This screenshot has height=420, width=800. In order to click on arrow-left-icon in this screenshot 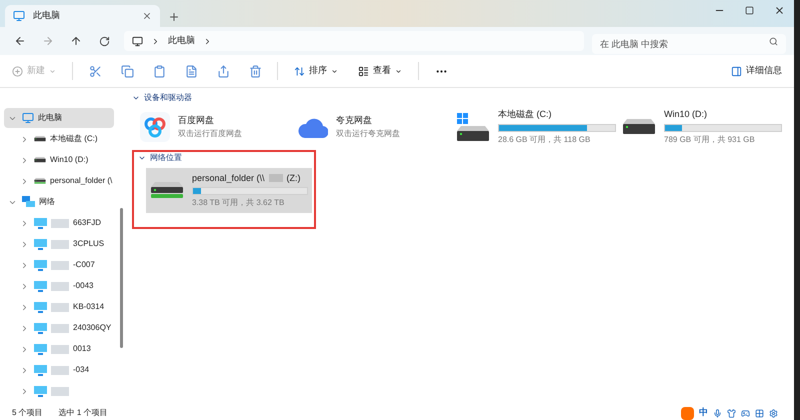, I will do `click(20, 41)`.